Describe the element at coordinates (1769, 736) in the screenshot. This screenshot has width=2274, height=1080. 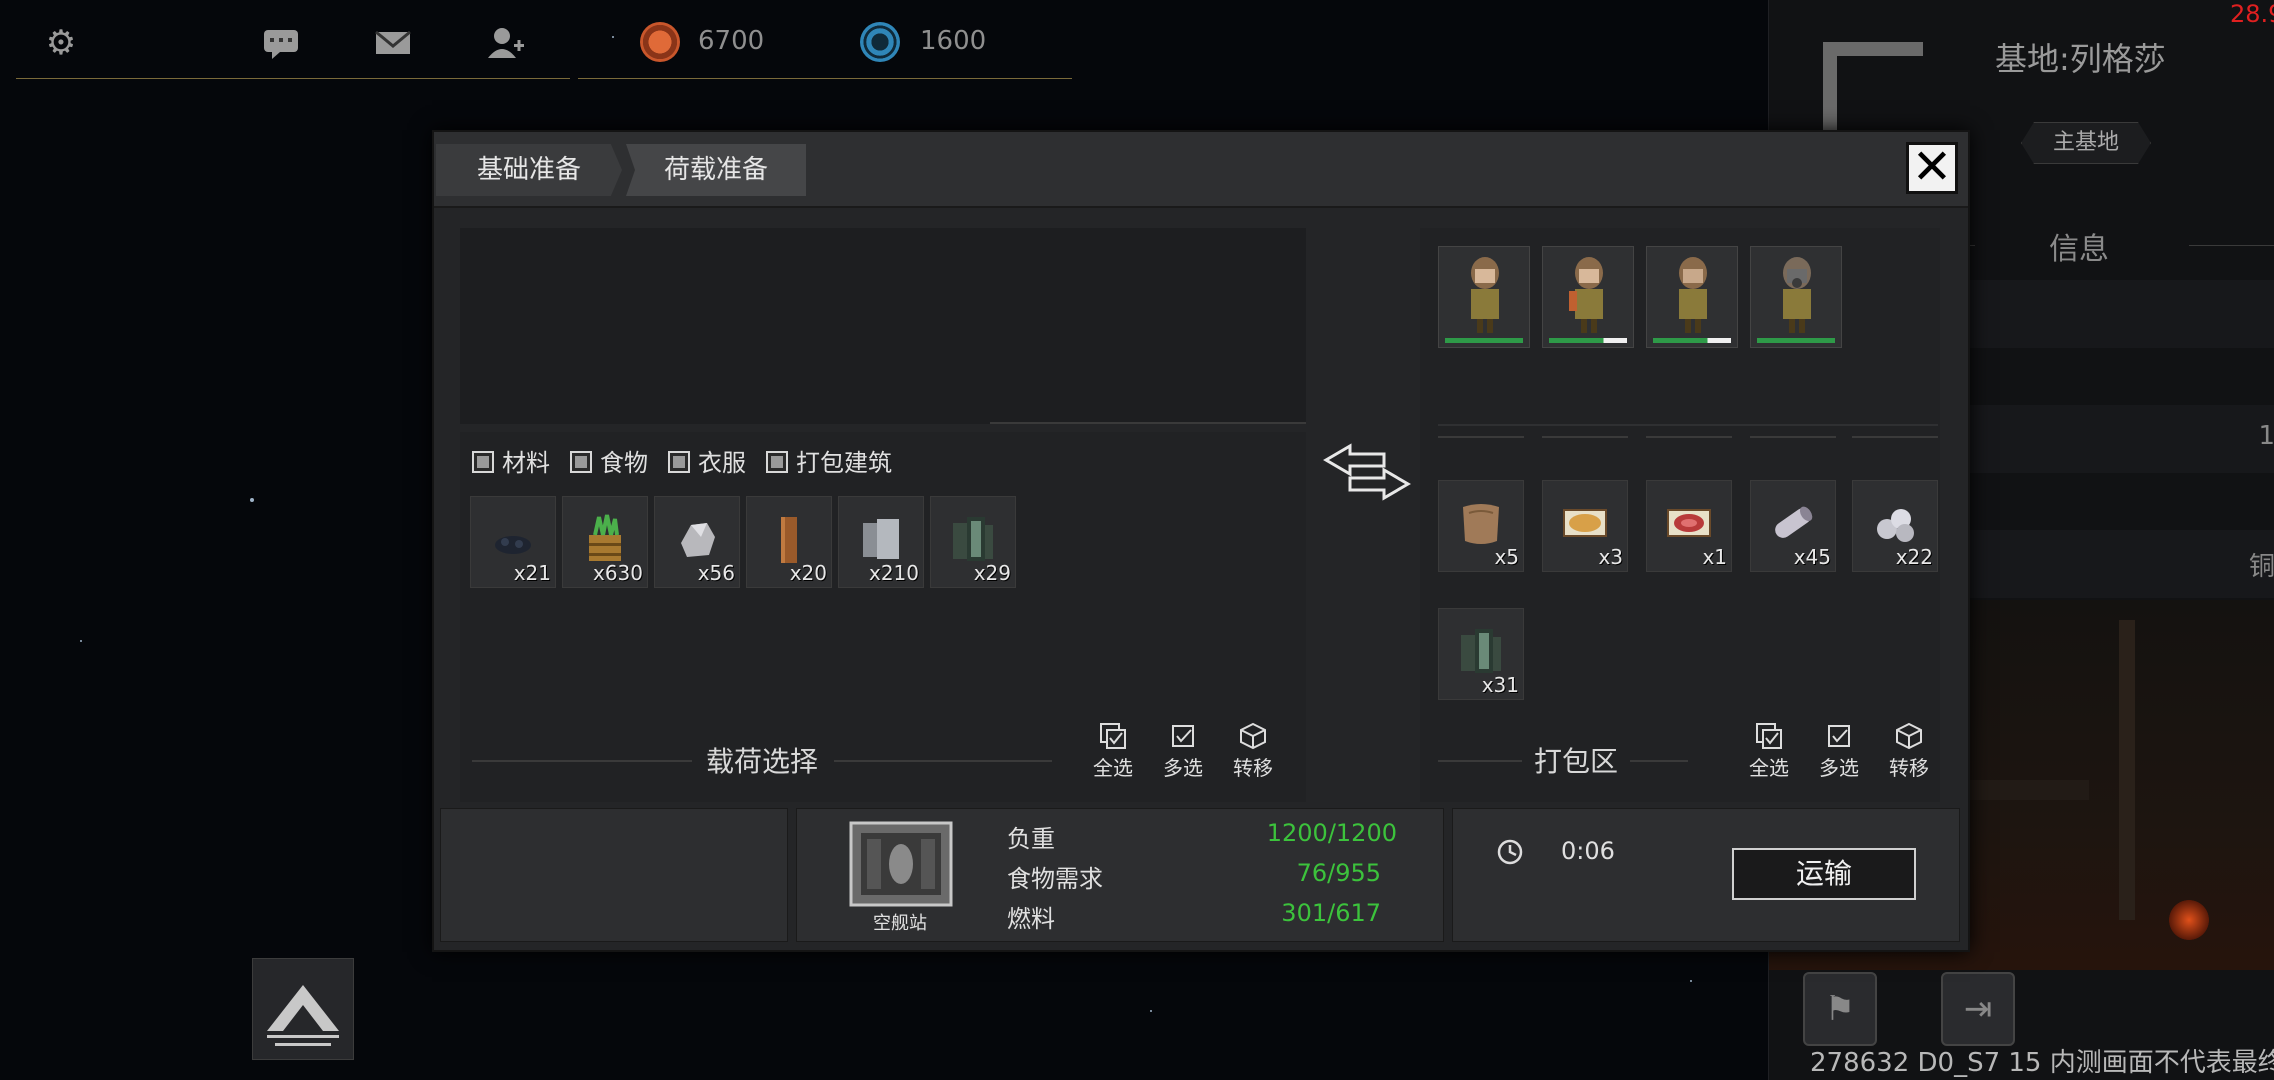
I see `select-all-icon` at that location.